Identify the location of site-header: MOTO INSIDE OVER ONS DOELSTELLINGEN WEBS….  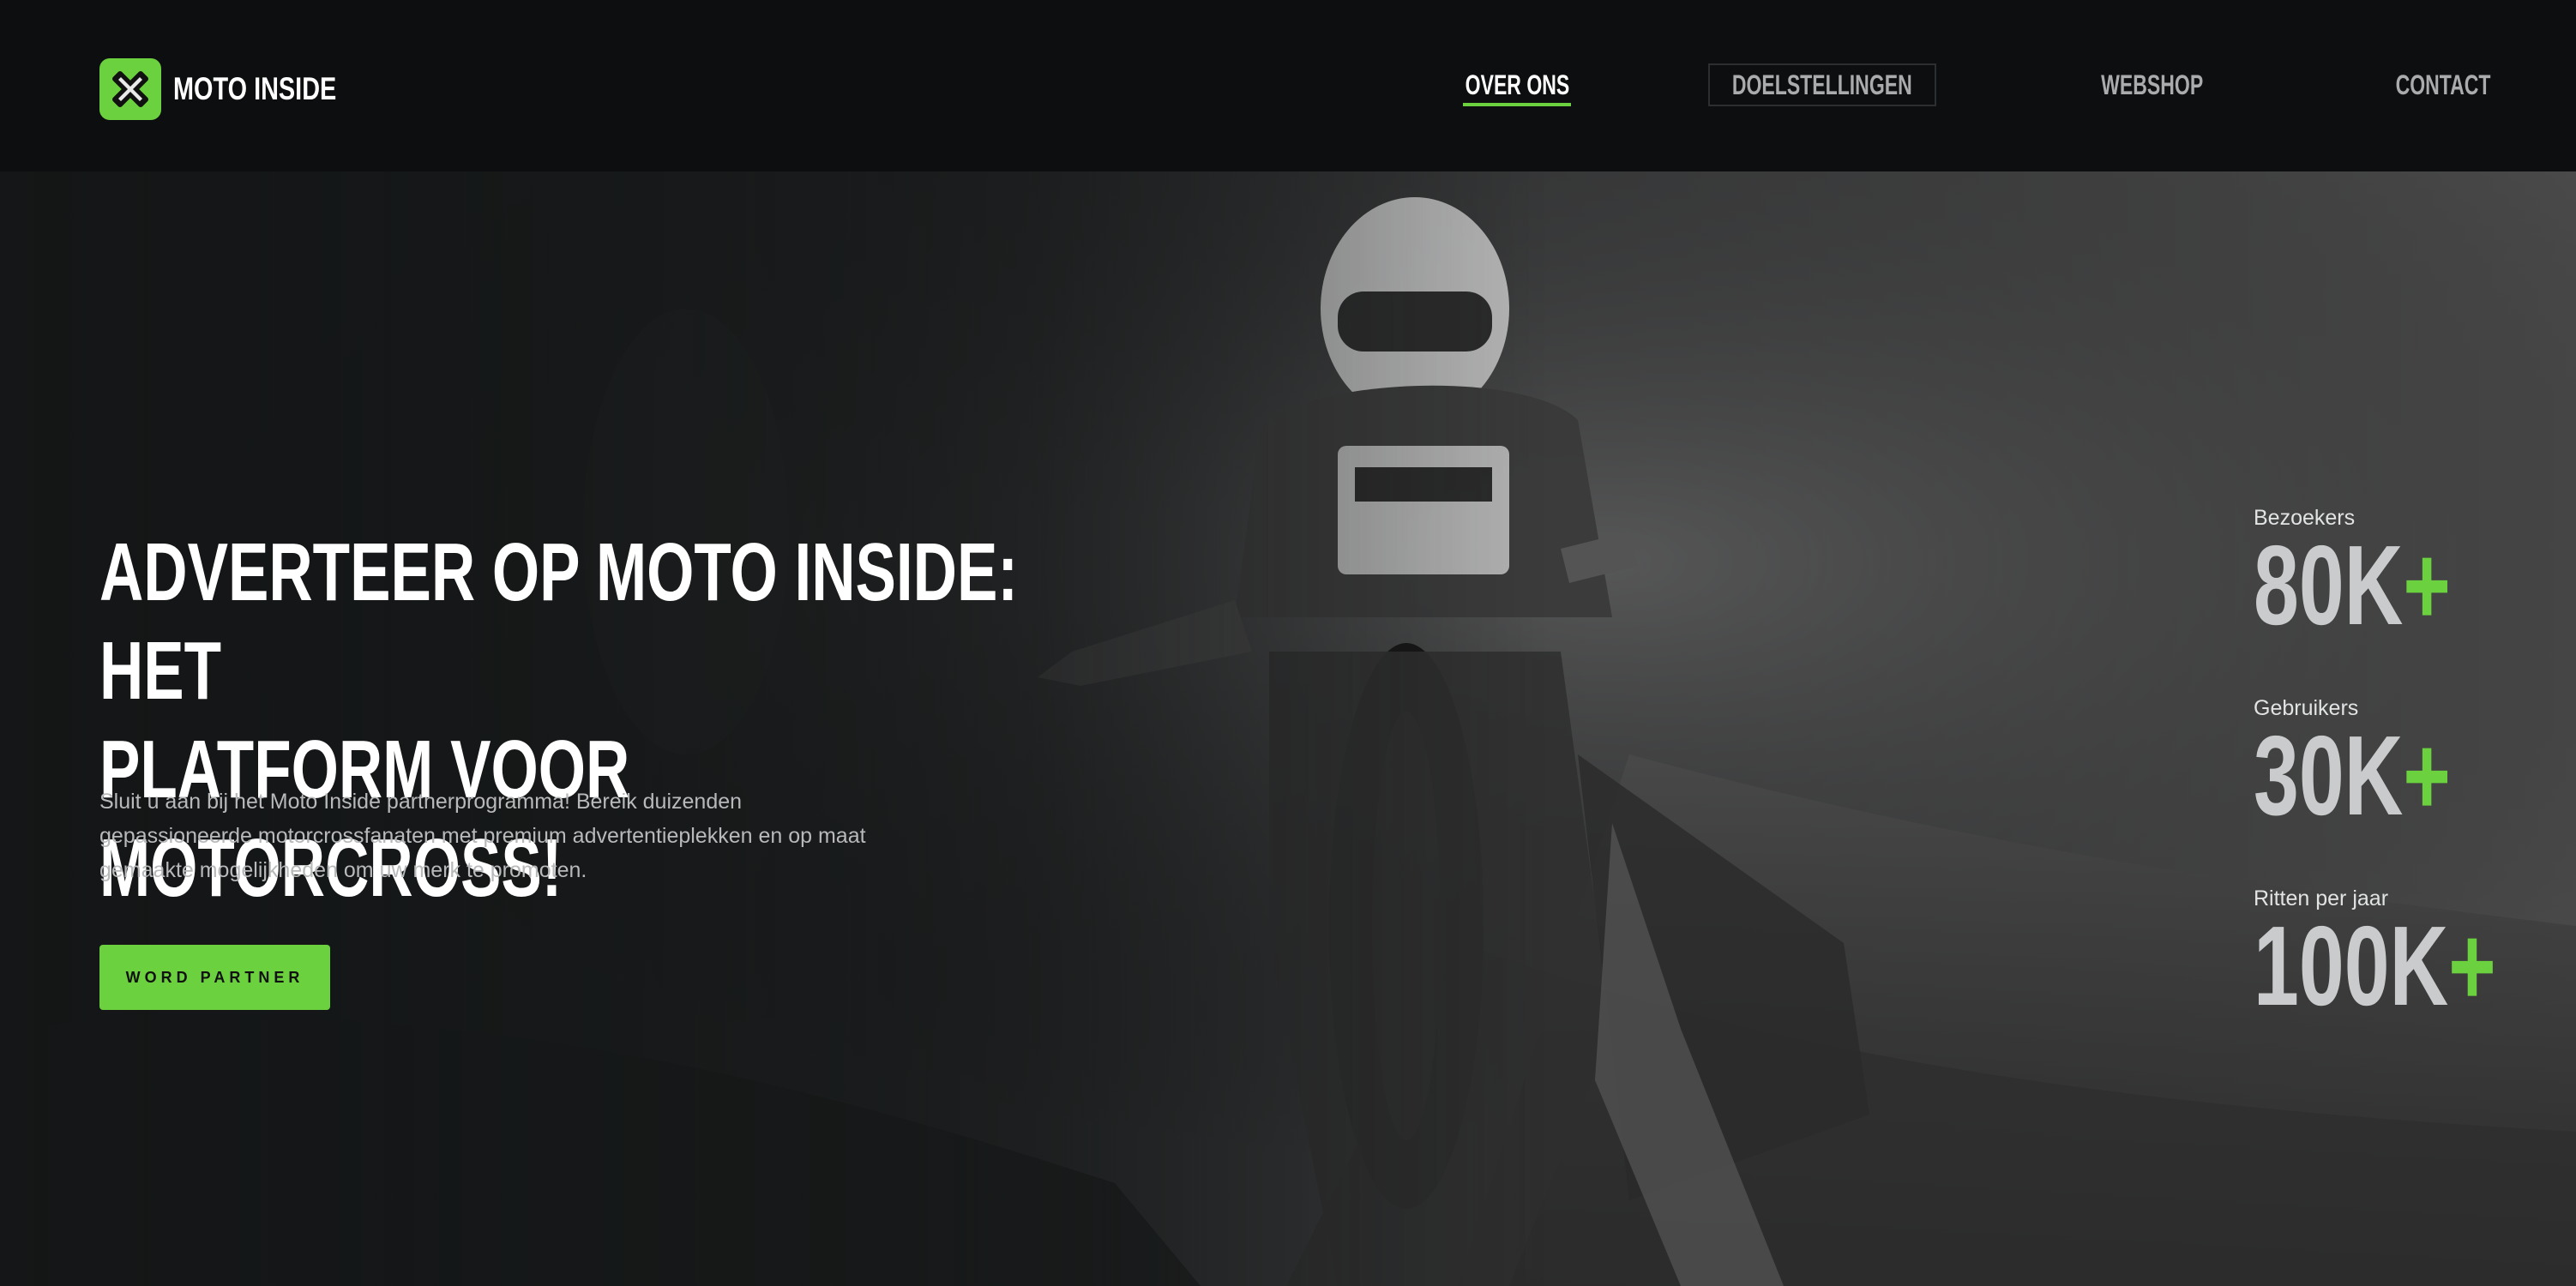
(1288, 85).